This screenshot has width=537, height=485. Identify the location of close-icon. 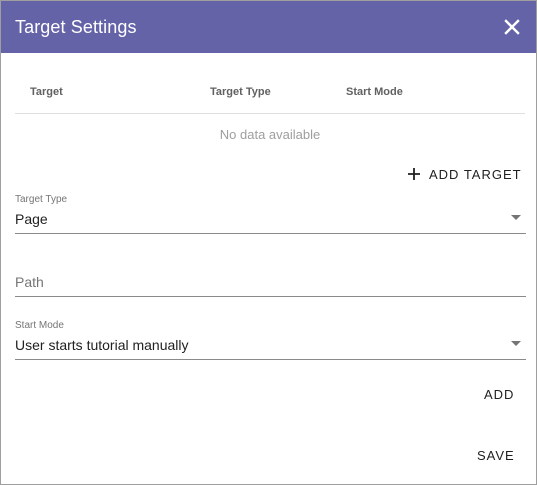
(512, 27).